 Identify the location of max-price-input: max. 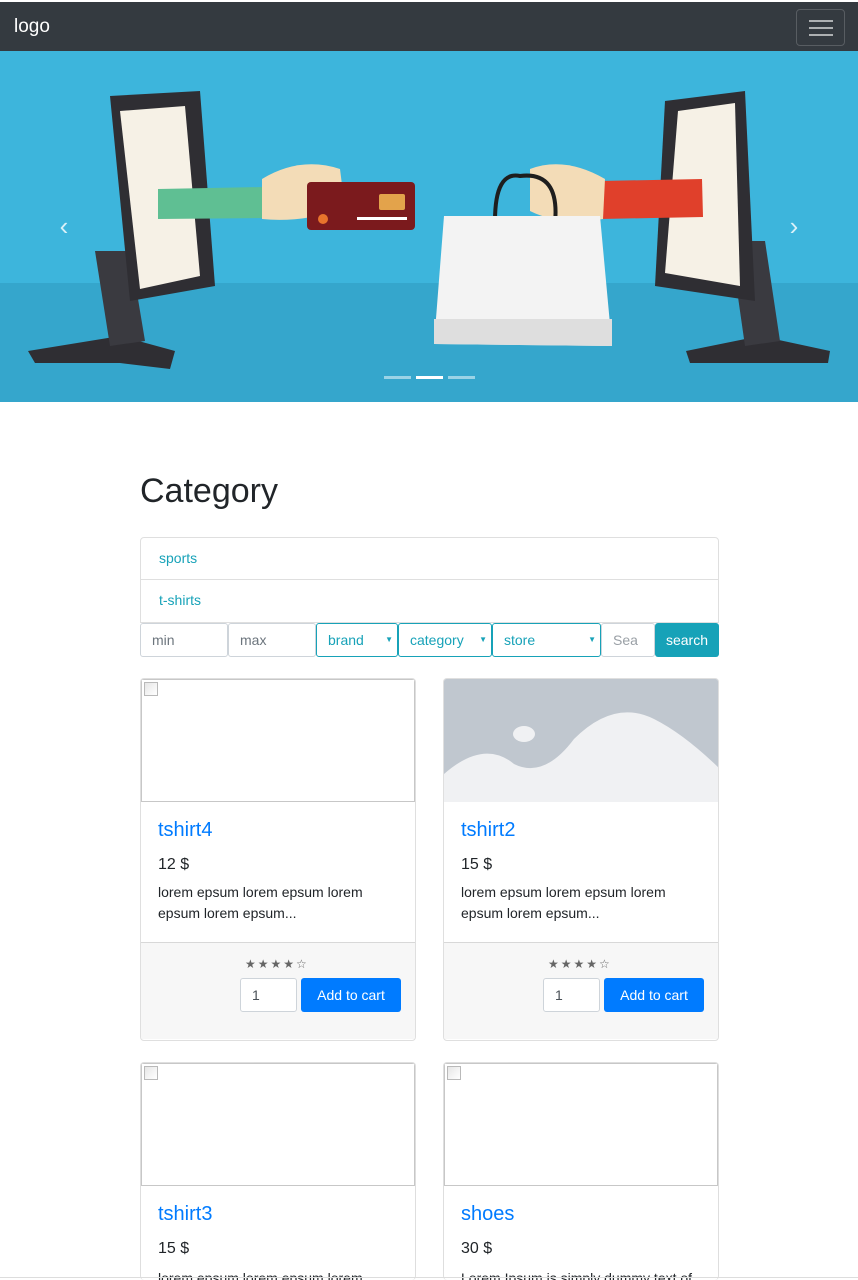
(272, 640).